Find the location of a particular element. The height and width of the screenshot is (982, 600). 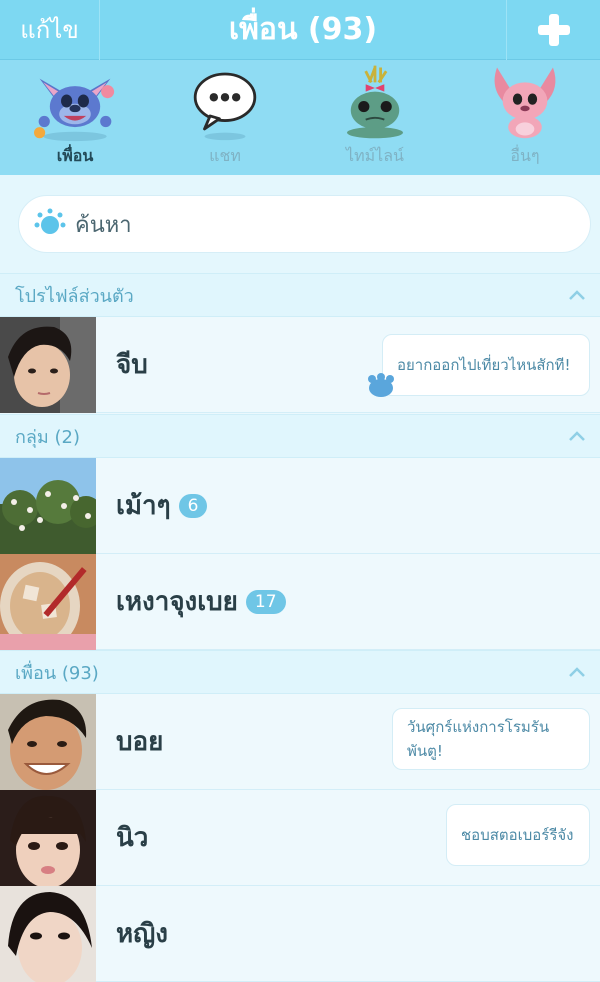

status-message: อยากออกไปเที่ยวไหนสักที! is located at coordinates (486, 365).